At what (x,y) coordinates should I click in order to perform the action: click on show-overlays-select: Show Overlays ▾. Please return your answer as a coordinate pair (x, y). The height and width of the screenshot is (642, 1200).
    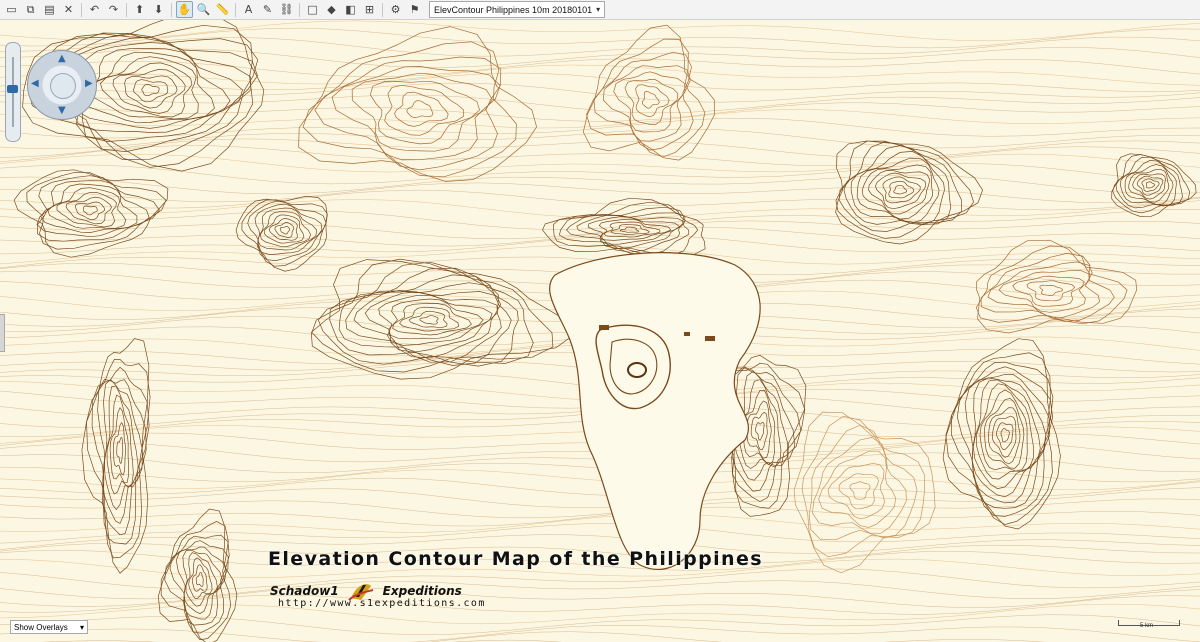
    Looking at the image, I should click on (49, 627).